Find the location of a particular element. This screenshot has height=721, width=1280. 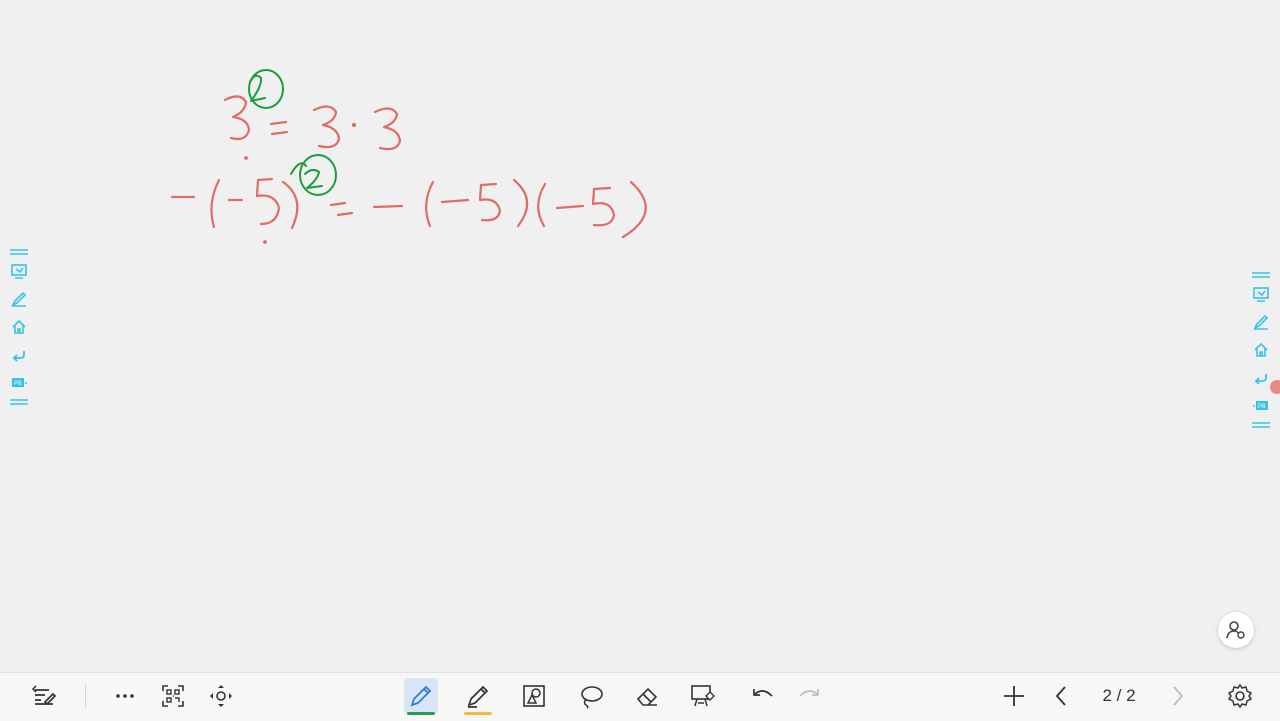

eraser-icon is located at coordinates (647, 696).